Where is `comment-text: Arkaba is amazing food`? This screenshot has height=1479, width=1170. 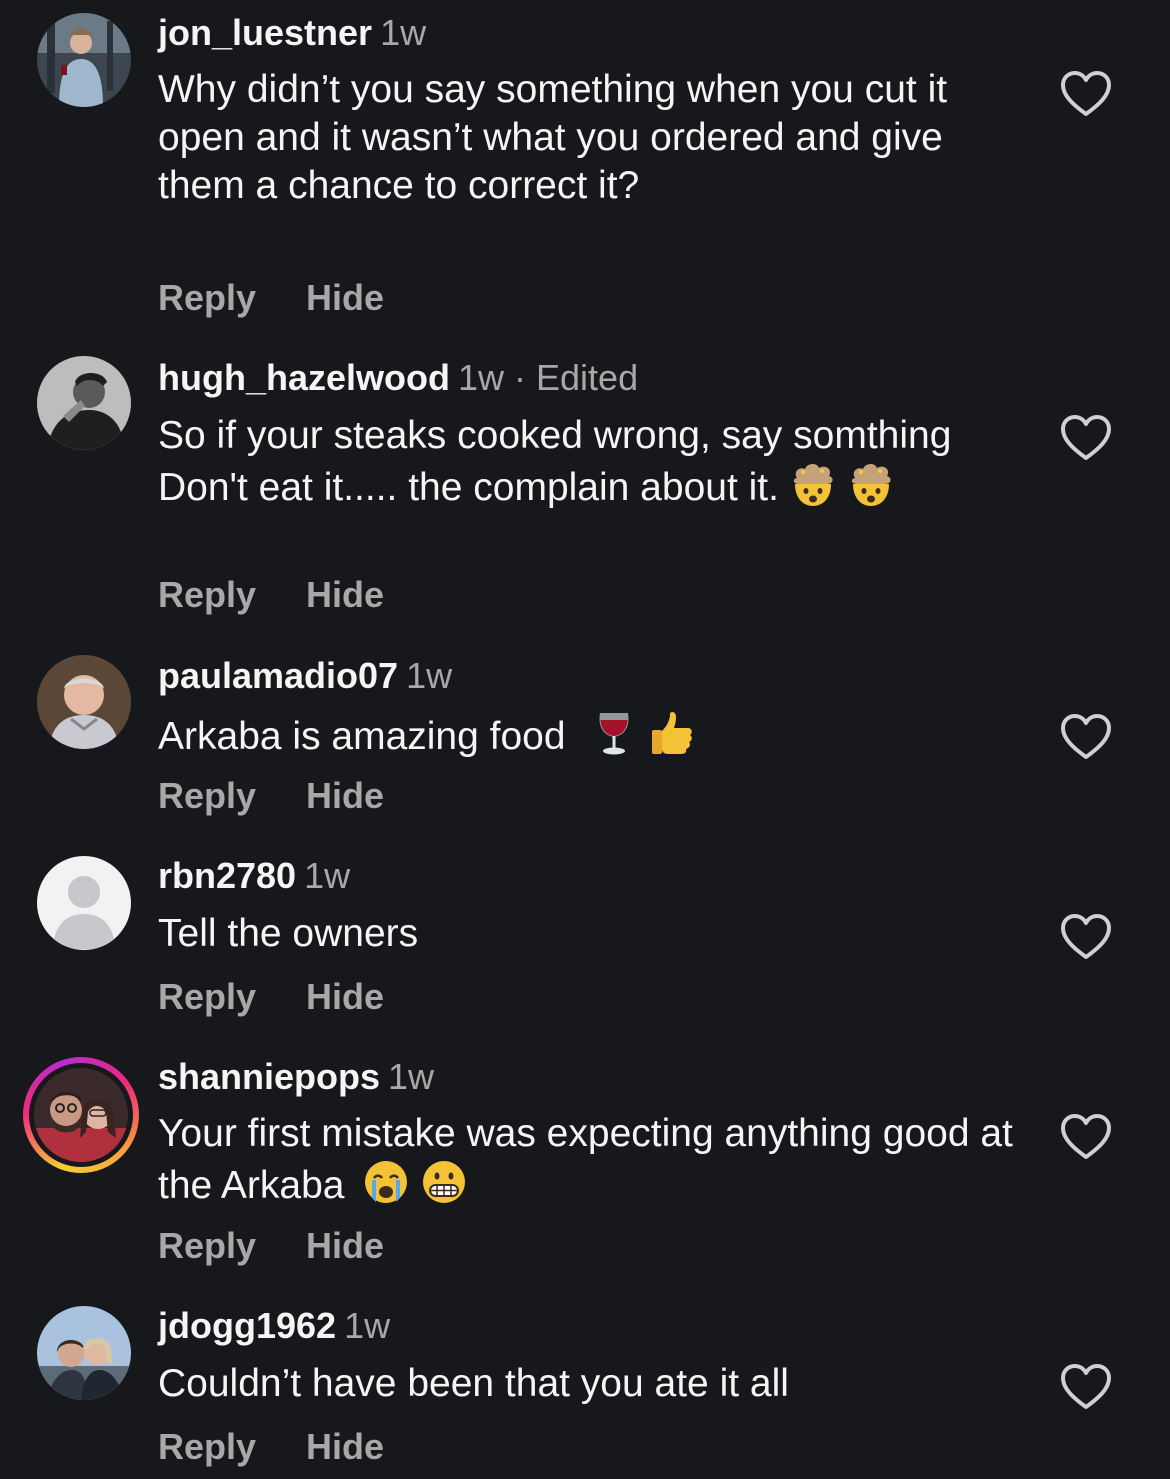 comment-text: Arkaba is amazing food is located at coordinates (593, 735).